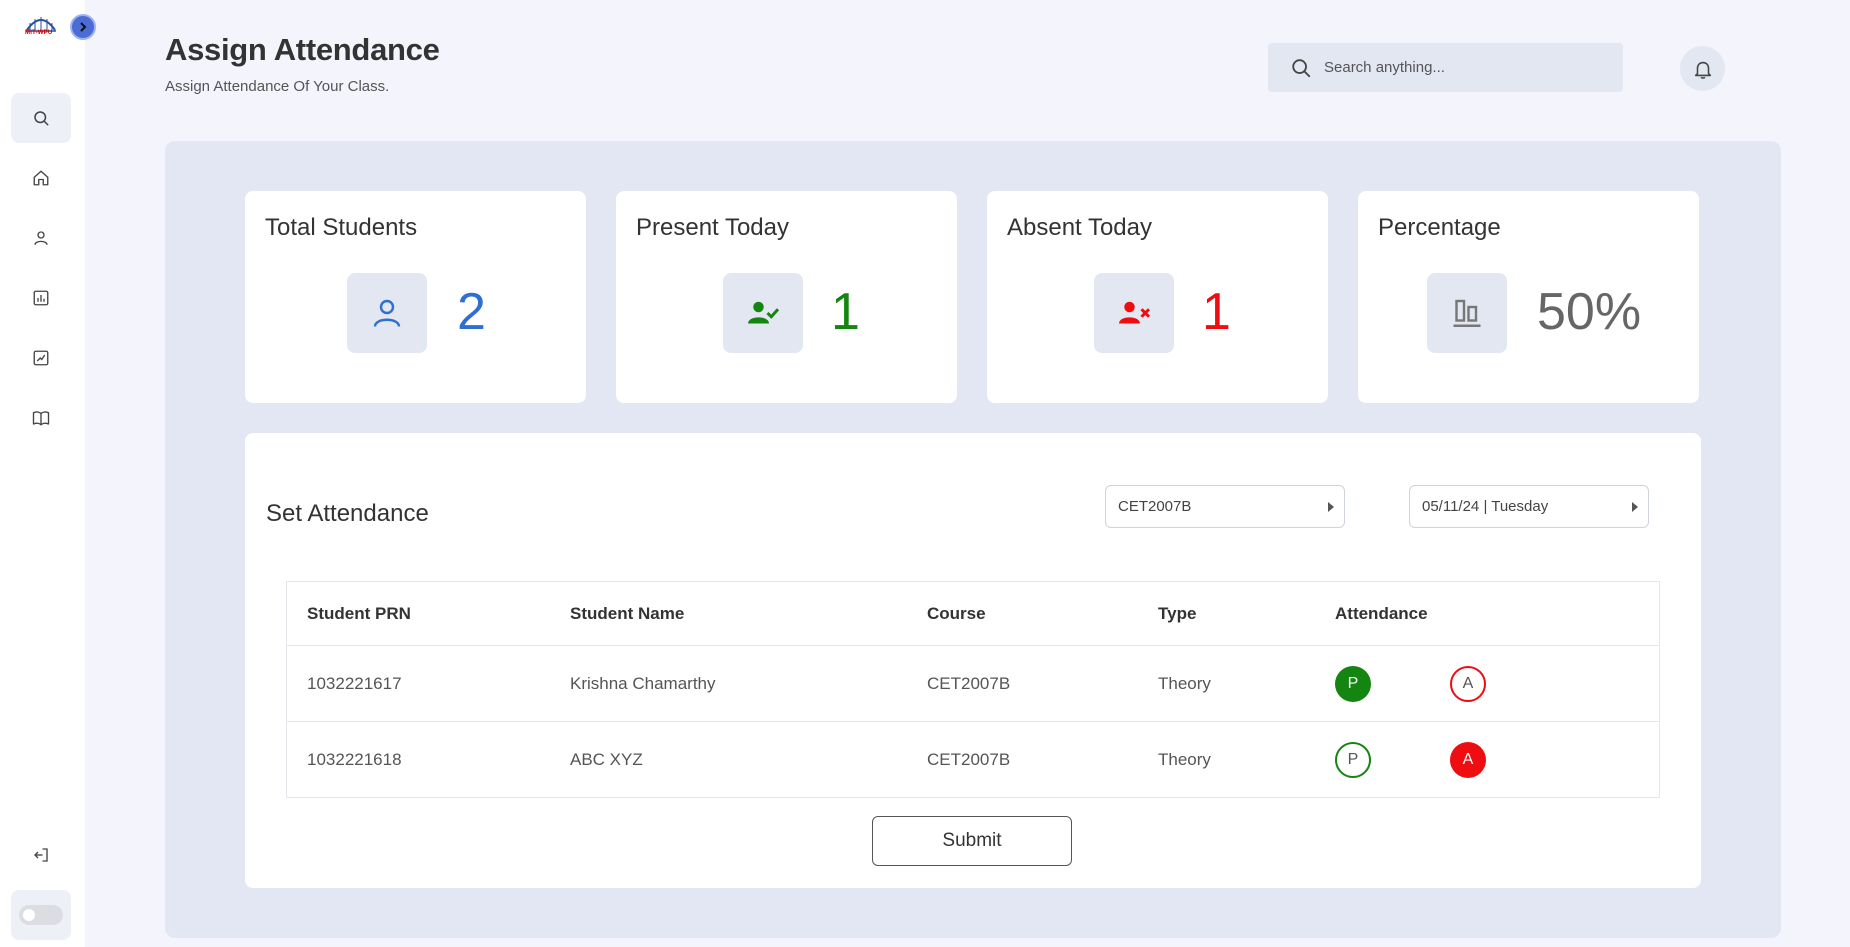 This screenshot has width=1850, height=947. What do you see at coordinates (1155, 506) in the screenshot?
I see `course-select-value: CET2007B` at bounding box center [1155, 506].